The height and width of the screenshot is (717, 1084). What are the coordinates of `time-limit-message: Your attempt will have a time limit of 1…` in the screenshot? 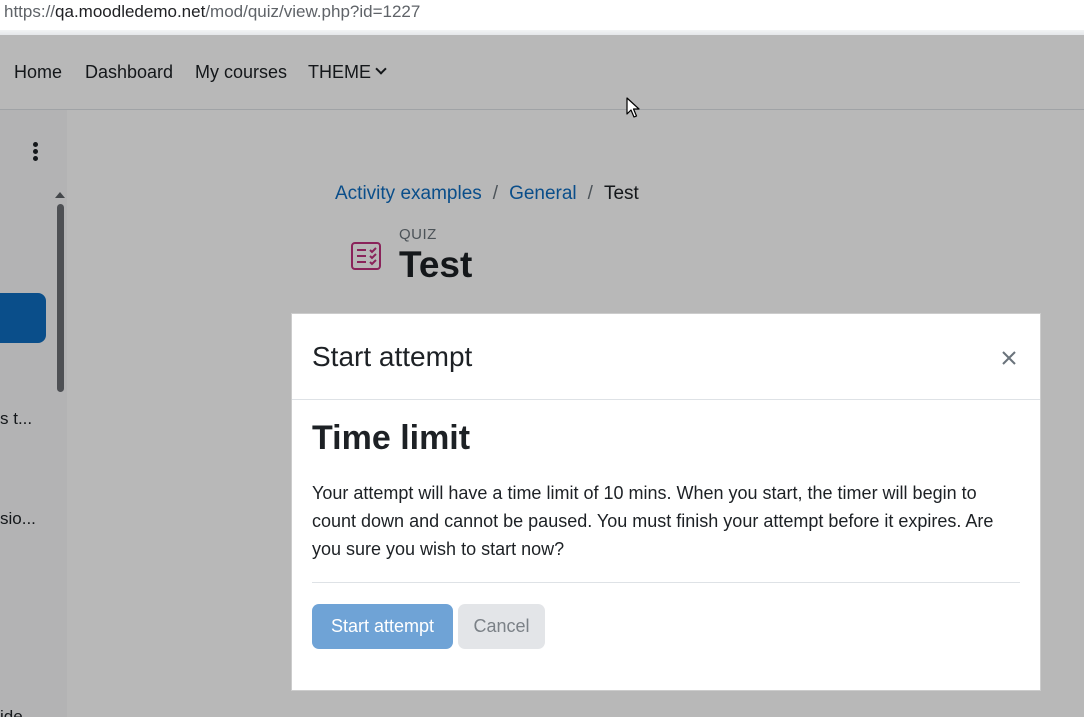 It's located at (653, 521).